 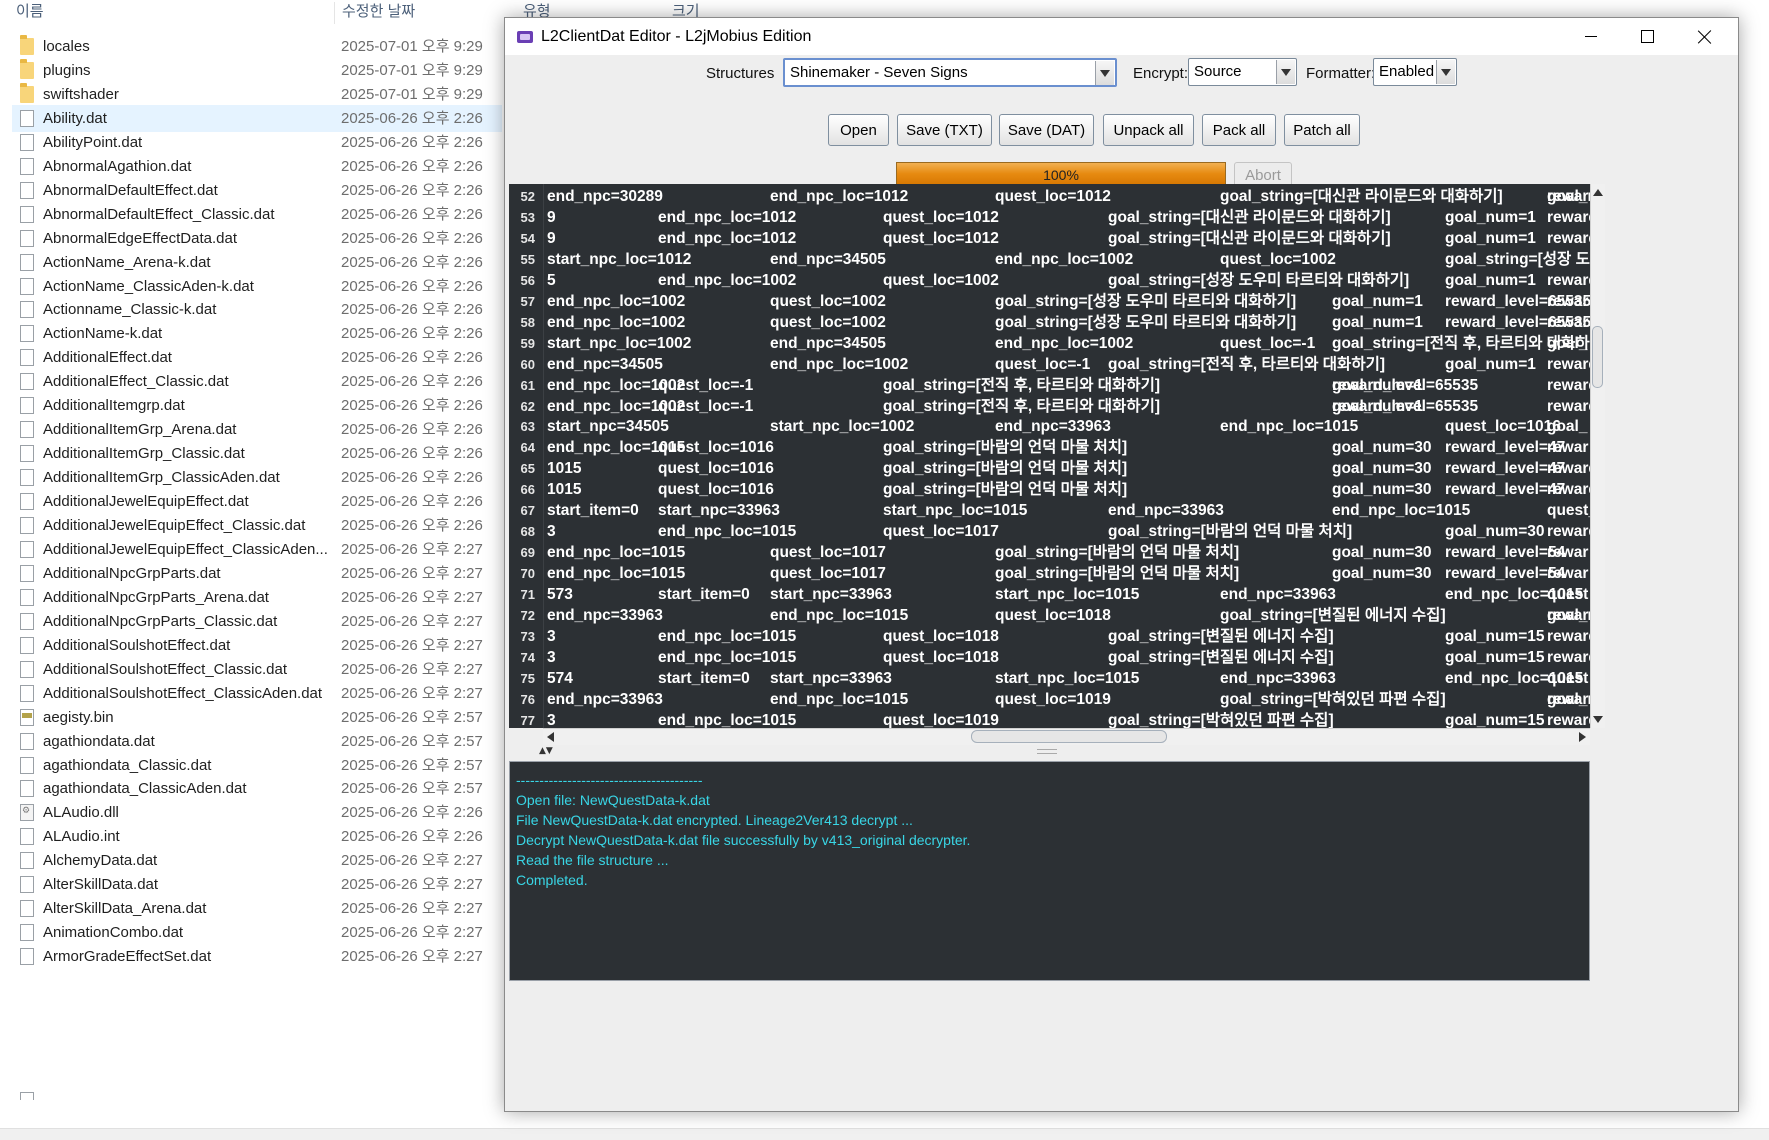 What do you see at coordinates (1148, 130) in the screenshot?
I see `unpack-all-button: Unpack all` at bounding box center [1148, 130].